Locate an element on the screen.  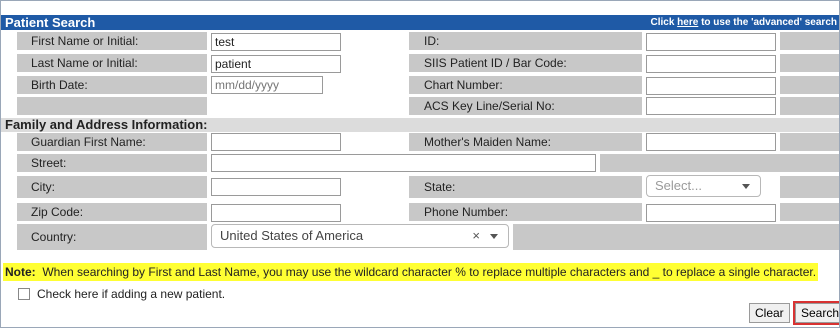
guardian-input is located at coordinates (276, 142).